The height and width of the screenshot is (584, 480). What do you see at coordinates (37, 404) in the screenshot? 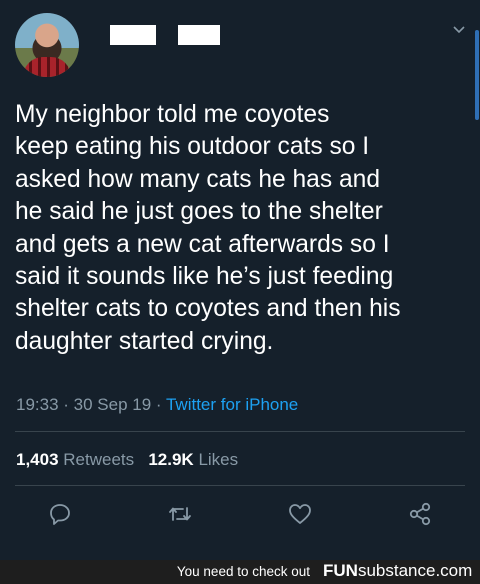
I see `tweet-time: 19:33` at bounding box center [37, 404].